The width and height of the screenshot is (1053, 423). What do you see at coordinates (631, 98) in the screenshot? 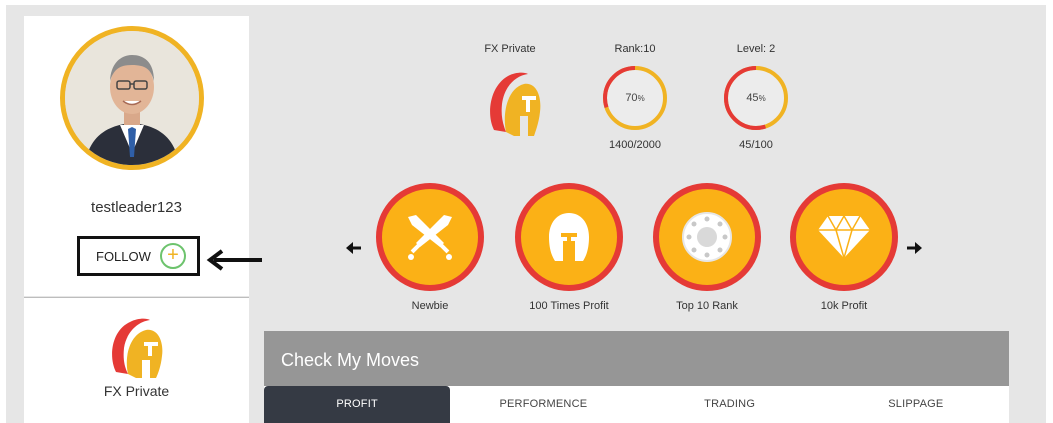
I see `rank-percent: 70` at bounding box center [631, 98].